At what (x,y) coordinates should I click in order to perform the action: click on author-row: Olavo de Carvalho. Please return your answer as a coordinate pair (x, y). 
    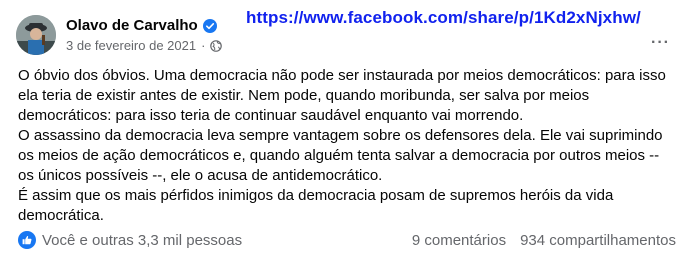
    Looking at the image, I should click on (144, 25).